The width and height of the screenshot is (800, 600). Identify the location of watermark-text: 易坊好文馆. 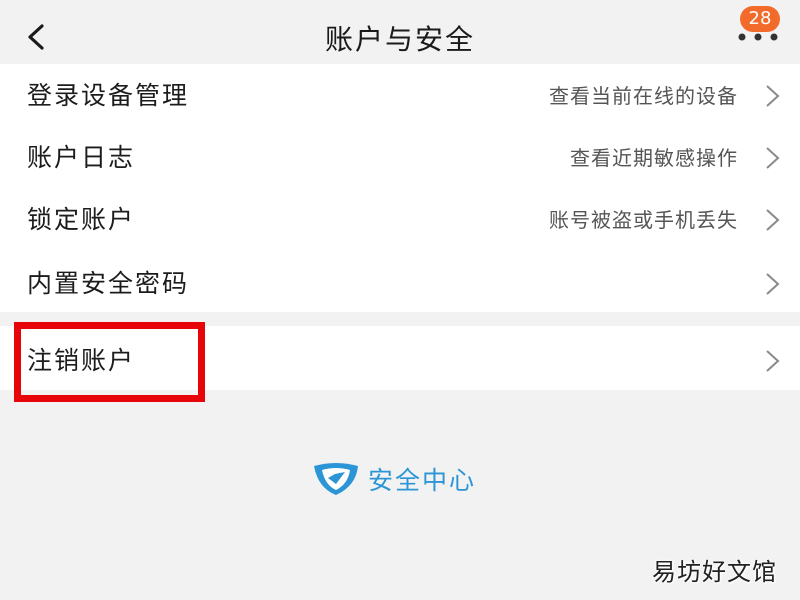
(714, 572).